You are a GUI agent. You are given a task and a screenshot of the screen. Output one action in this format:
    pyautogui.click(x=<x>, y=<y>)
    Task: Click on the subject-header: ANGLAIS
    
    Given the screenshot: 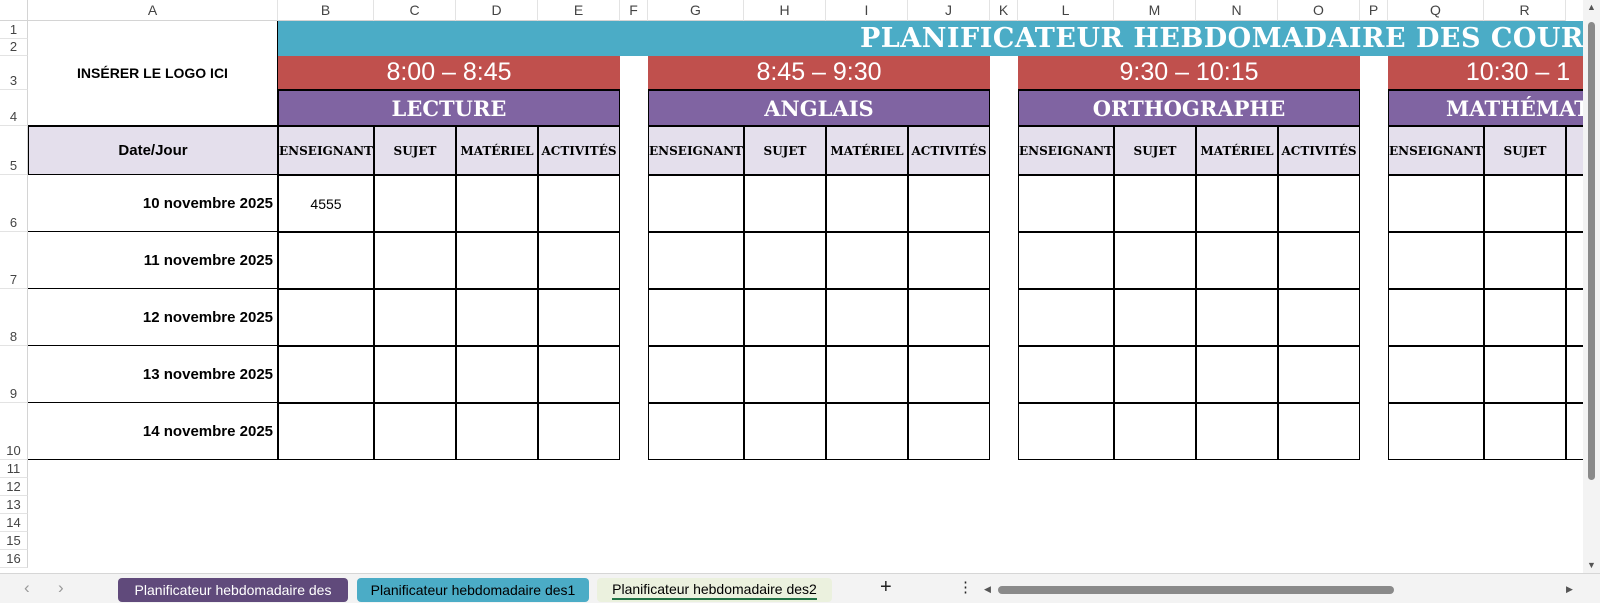 What is the action you would take?
    pyautogui.click(x=819, y=108)
    